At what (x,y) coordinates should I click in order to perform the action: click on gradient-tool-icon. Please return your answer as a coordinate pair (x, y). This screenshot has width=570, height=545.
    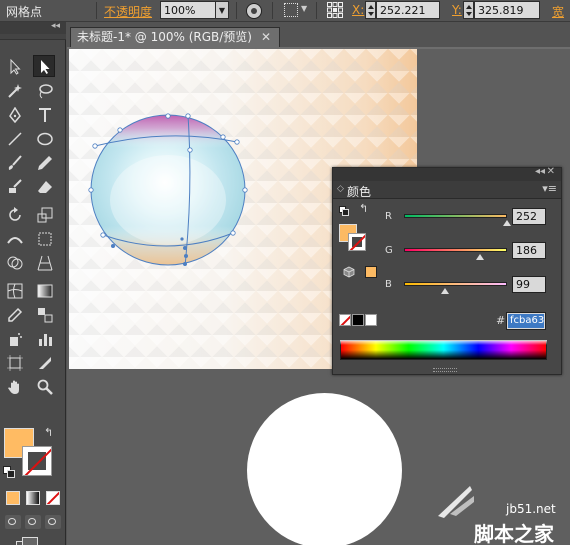
    Looking at the image, I should click on (45, 291).